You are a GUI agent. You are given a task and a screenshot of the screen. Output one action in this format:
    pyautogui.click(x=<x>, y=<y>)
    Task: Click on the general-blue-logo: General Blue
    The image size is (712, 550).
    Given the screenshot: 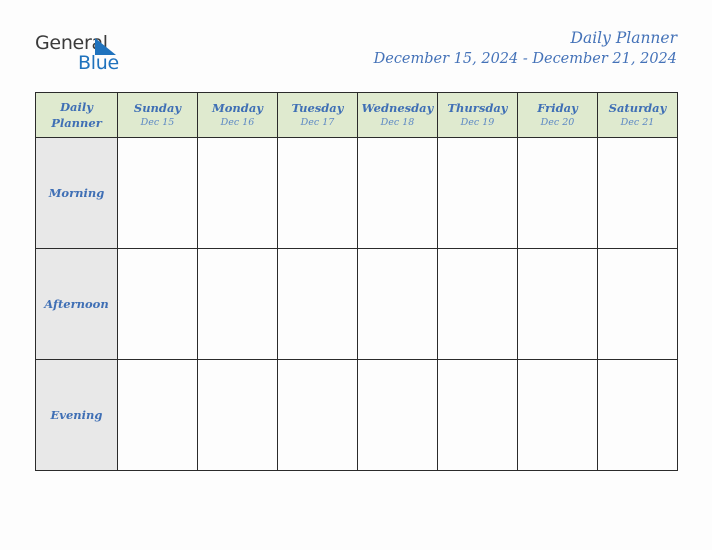 What is the action you would take?
    pyautogui.click(x=90, y=57)
    